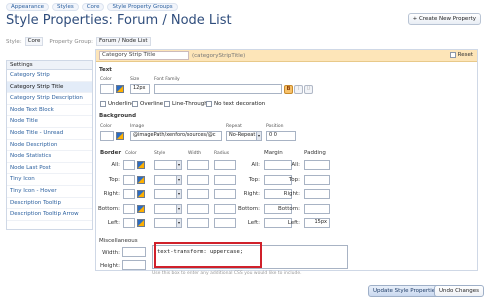 The height and width of the screenshot is (300, 486). I want to click on sidebar-item: Tiny Icon - Hover, so click(49, 192).